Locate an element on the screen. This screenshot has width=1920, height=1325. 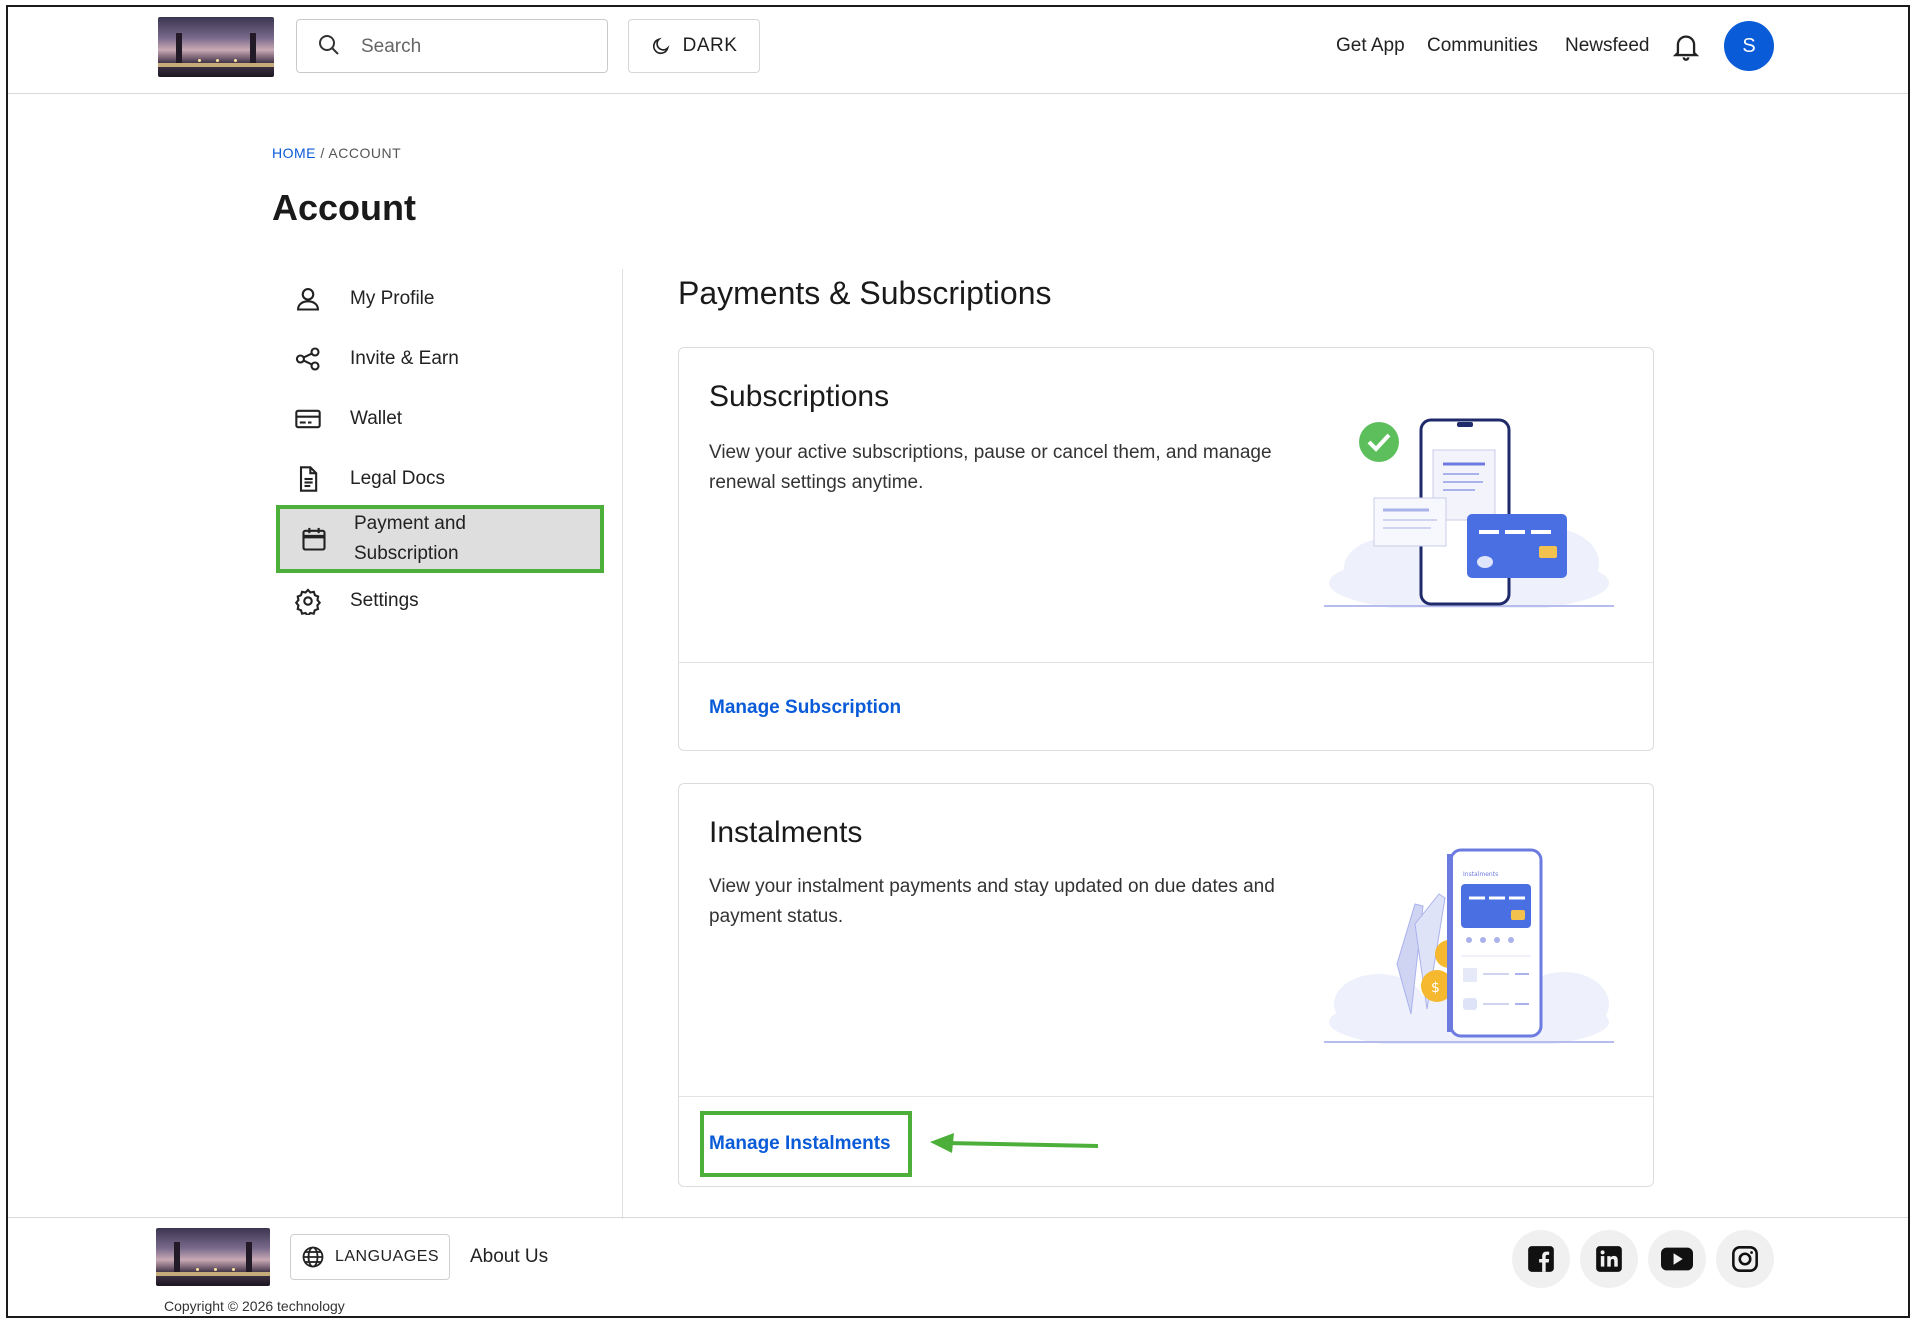
sidebar-item-settings: Settings is located at coordinates (436, 601).